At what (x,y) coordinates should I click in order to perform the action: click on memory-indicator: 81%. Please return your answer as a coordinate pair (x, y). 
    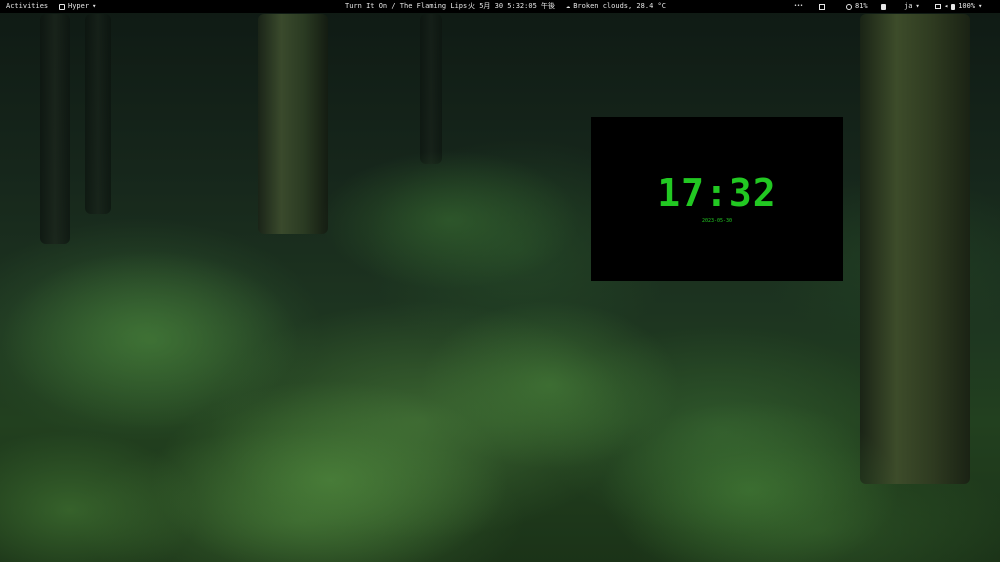
    Looking at the image, I should click on (857, 6).